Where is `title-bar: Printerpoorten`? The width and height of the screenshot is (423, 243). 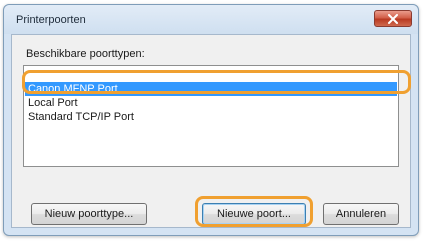 title-bar: Printerpoorten is located at coordinates (211, 19).